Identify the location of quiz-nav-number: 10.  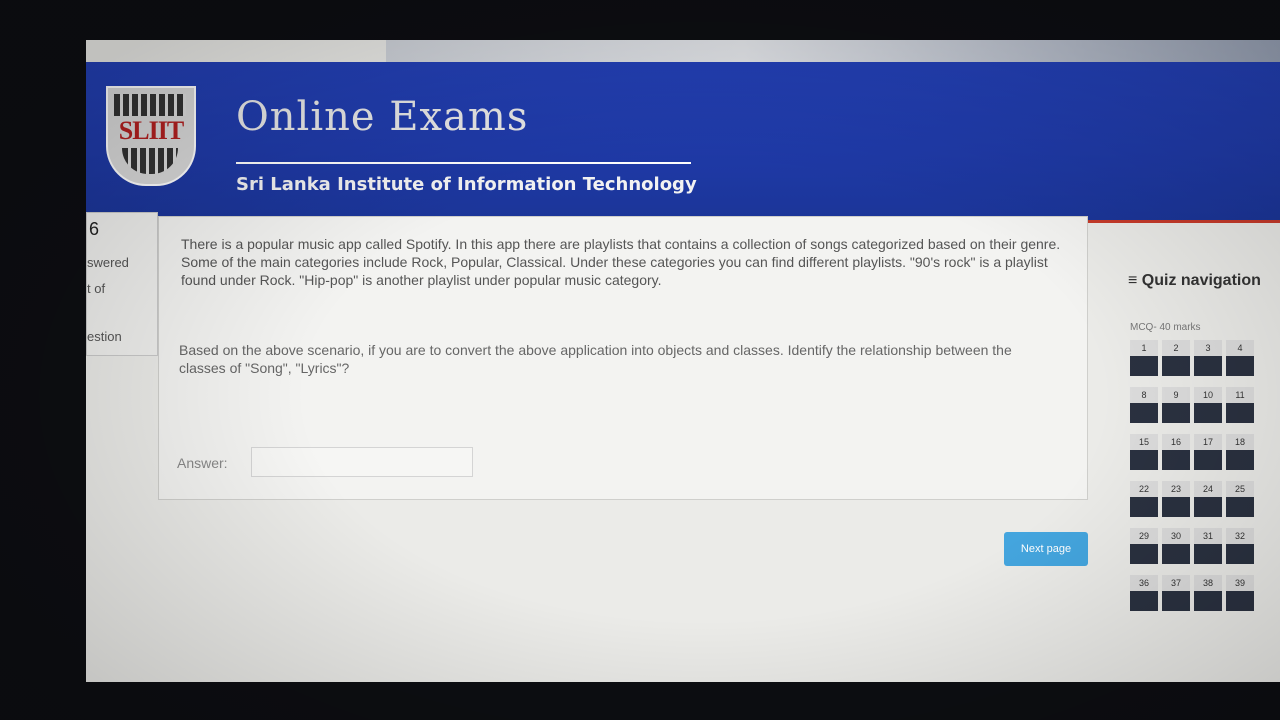
(1208, 395).